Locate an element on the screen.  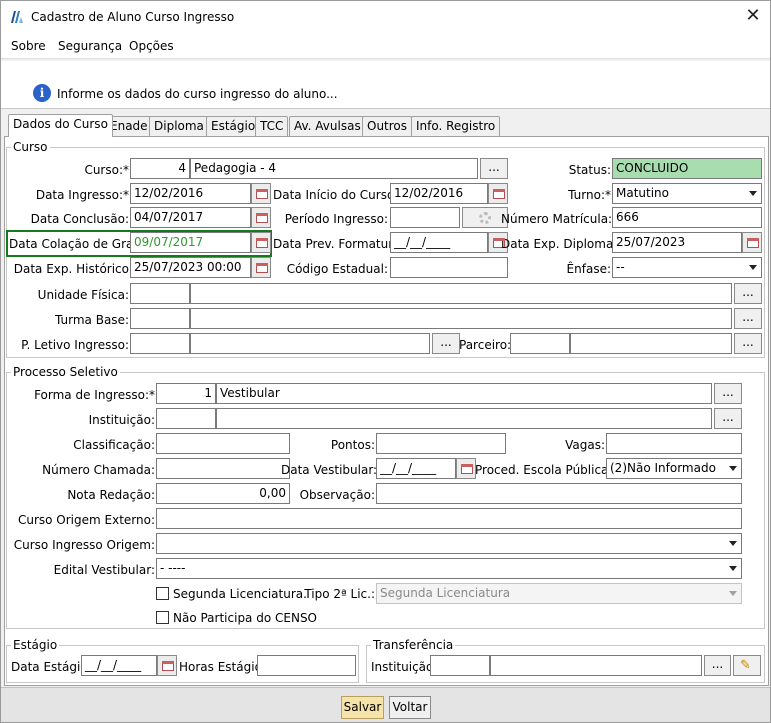
forma-ingresso-code-input: 1 is located at coordinates (186, 393).